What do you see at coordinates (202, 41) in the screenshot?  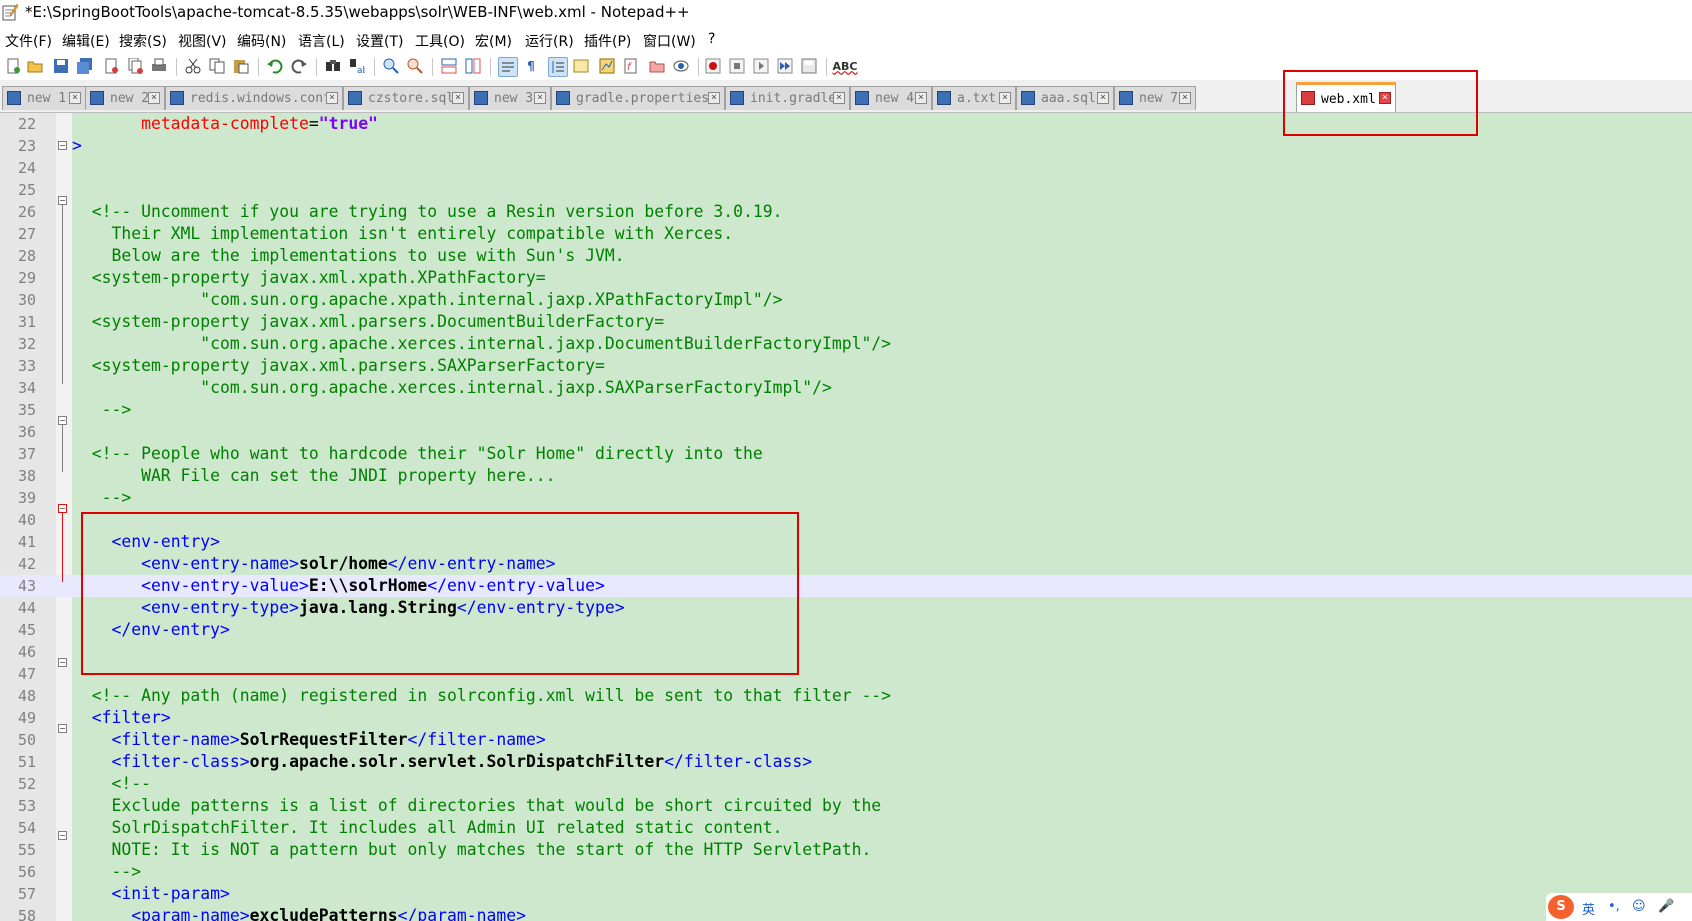 I see `menu-view: 视图(V)` at bounding box center [202, 41].